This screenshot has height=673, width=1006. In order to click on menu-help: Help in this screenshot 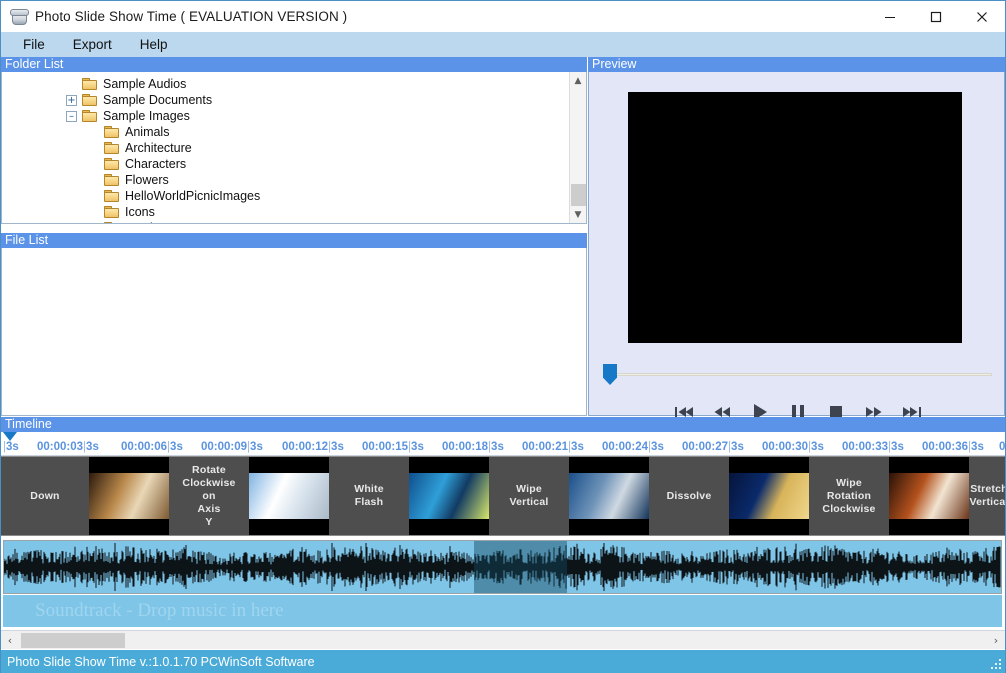, I will do `click(154, 44)`.